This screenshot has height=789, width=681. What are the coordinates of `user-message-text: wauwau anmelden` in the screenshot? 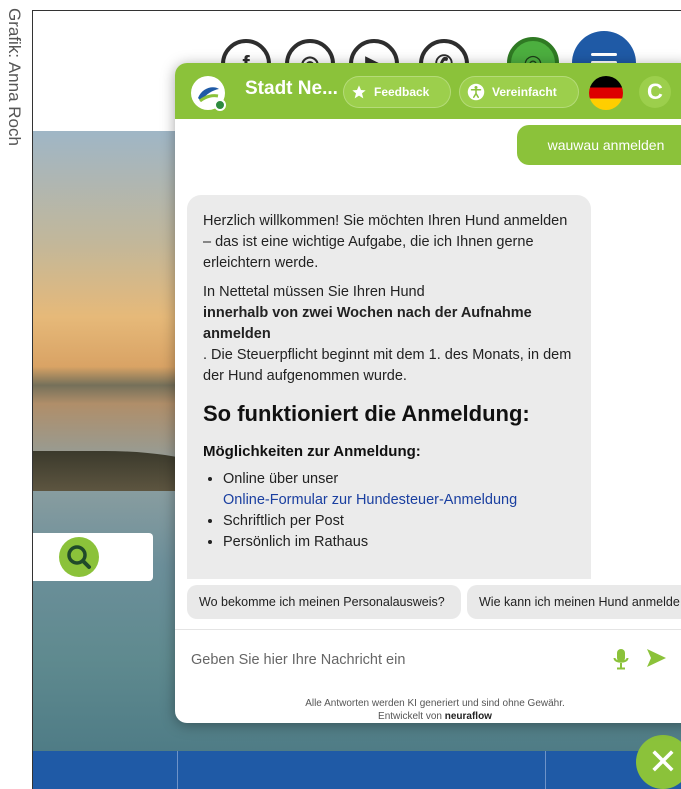 It's located at (606, 145).